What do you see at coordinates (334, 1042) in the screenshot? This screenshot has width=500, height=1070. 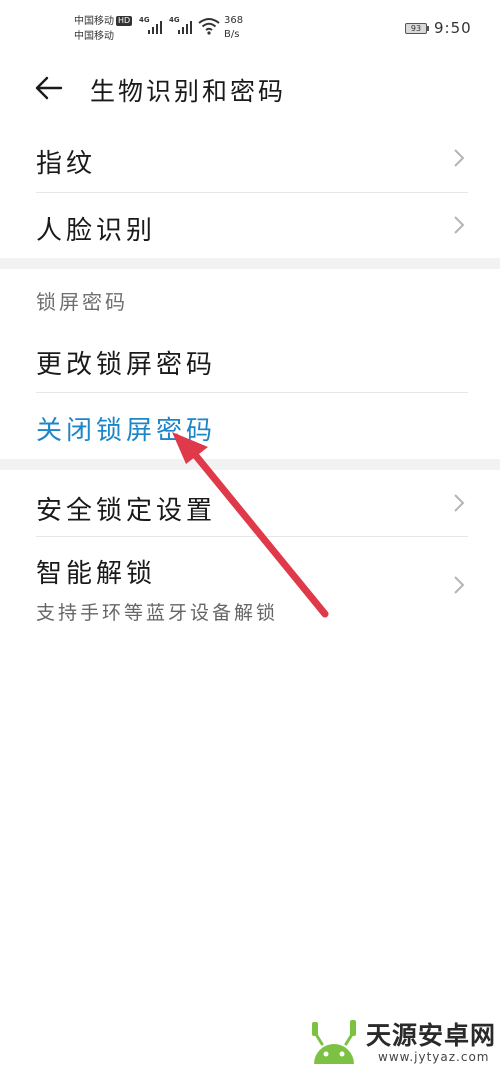 I see `android-logo-icon` at bounding box center [334, 1042].